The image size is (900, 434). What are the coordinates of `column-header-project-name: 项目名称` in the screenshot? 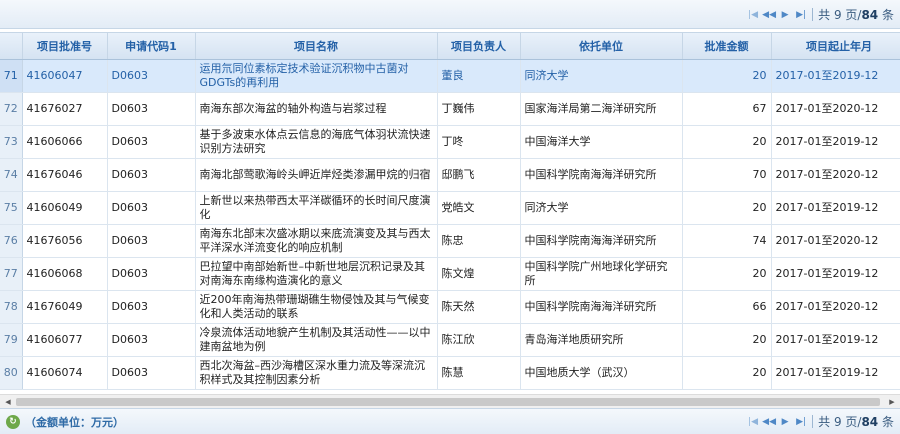 It's located at (316, 46).